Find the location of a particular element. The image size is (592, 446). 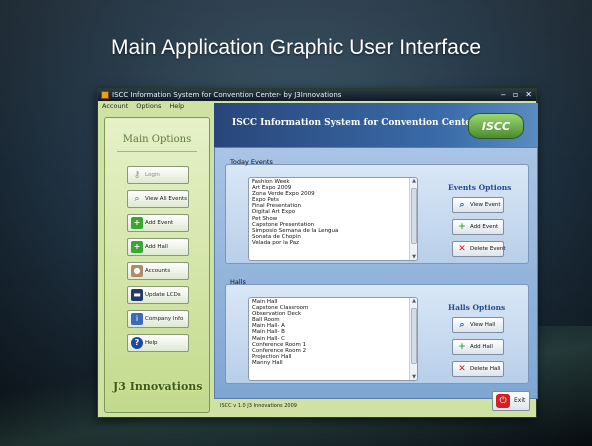

events-scrollbar: ▲ ▼ is located at coordinates (413, 219).